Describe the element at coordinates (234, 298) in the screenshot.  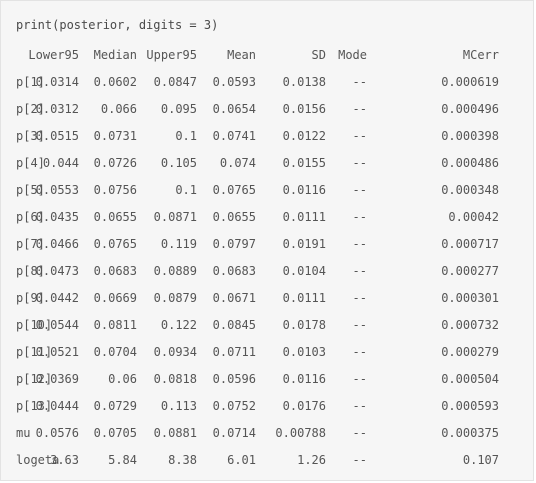
I see `cell-mean: 0.0671` at that location.